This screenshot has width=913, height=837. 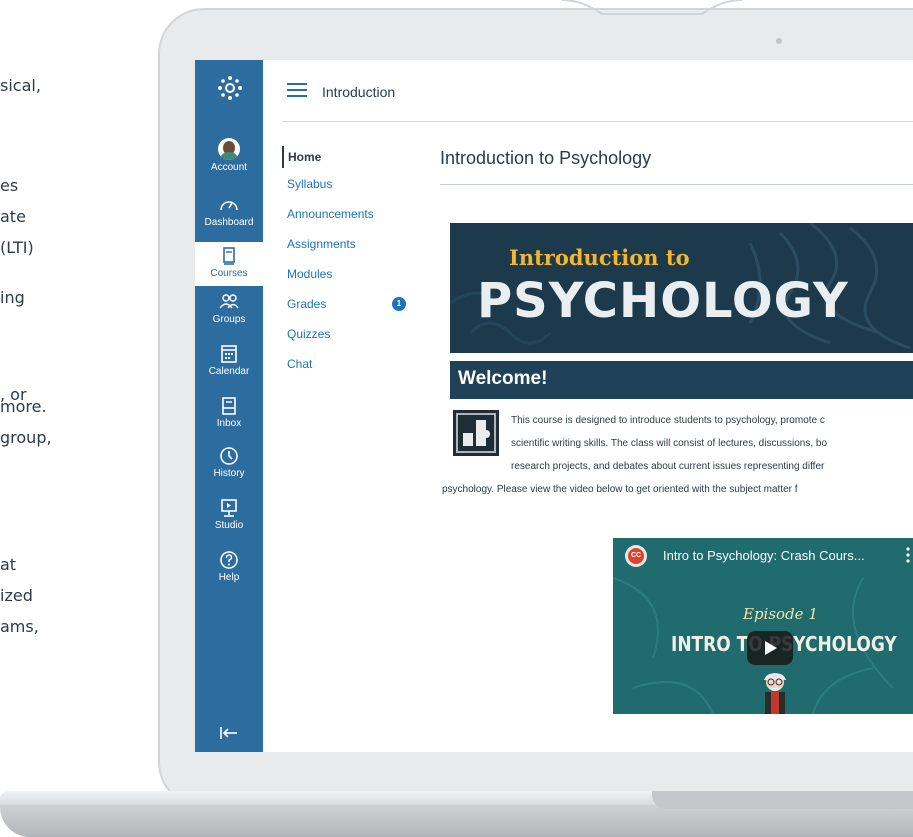 I want to click on global-nav-dashboard: Dashboard, so click(x=229, y=216).